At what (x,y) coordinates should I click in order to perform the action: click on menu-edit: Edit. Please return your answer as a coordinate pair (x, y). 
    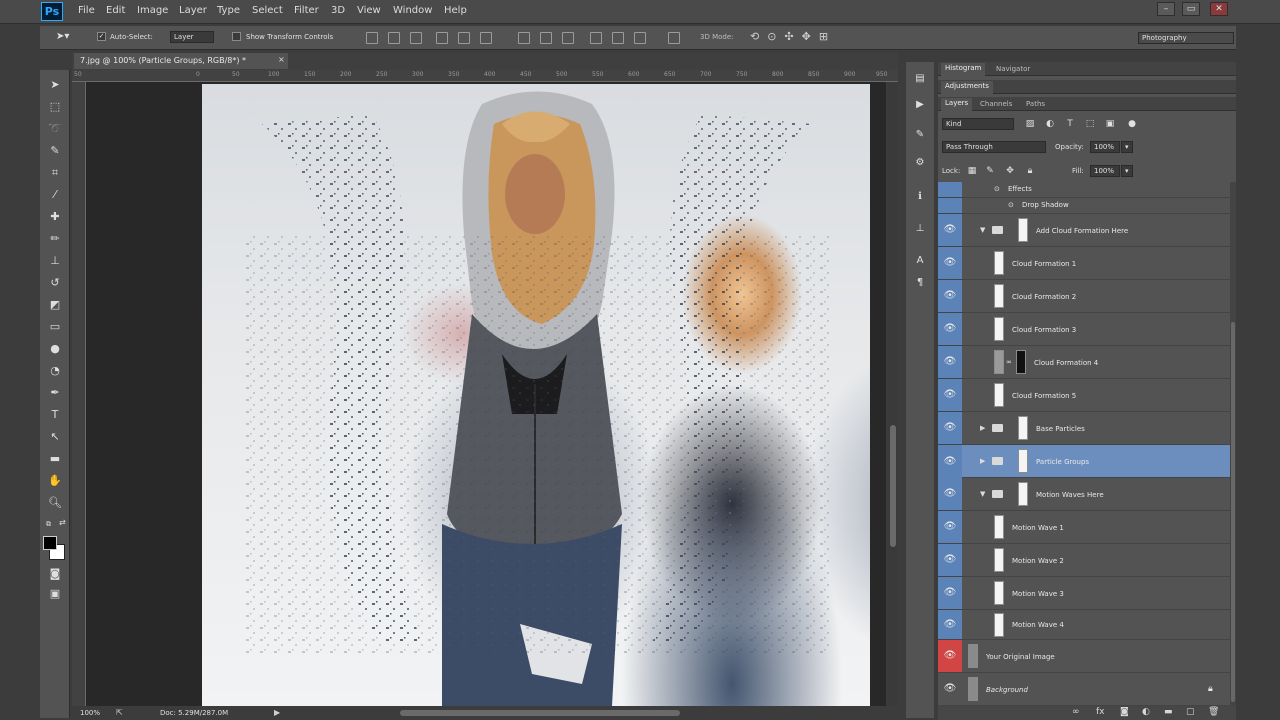
    Looking at the image, I should click on (115, 10).